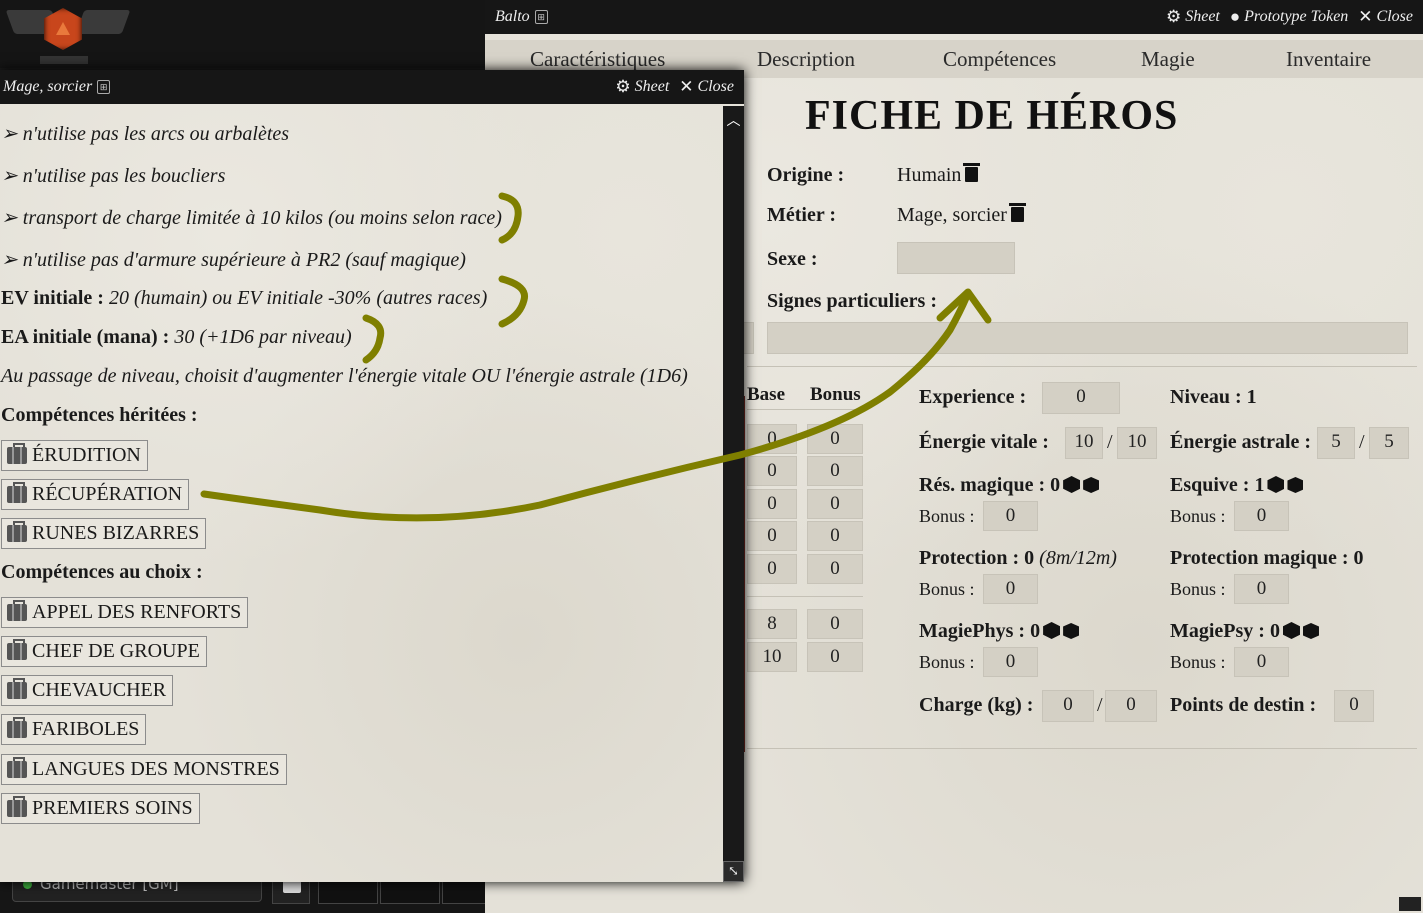  What do you see at coordinates (1243, 705) in the screenshot?
I see `destiny-label: Points de destin :` at bounding box center [1243, 705].